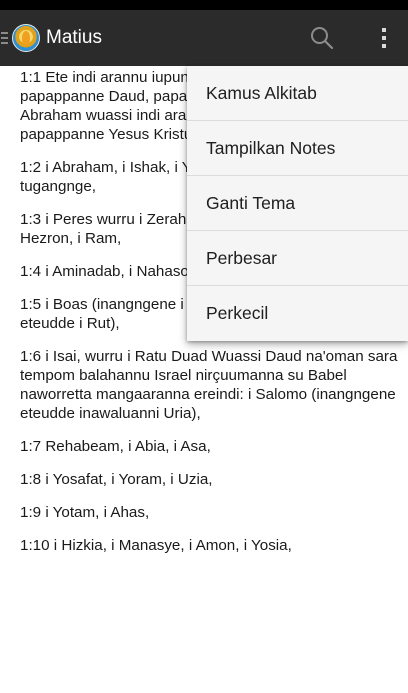 The width and height of the screenshot is (408, 693). I want to click on search-icon, so click(322, 38).